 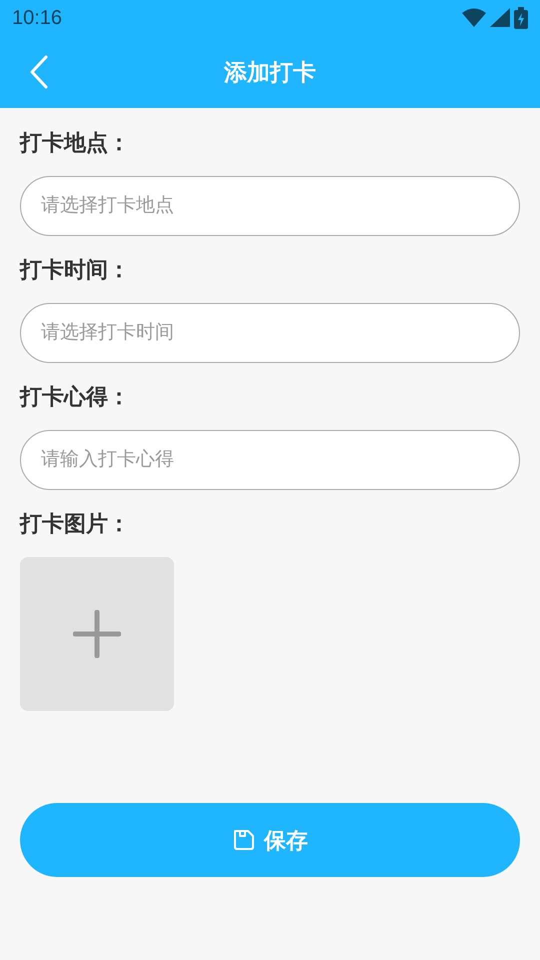 I want to click on plus-icon, so click(x=97, y=634).